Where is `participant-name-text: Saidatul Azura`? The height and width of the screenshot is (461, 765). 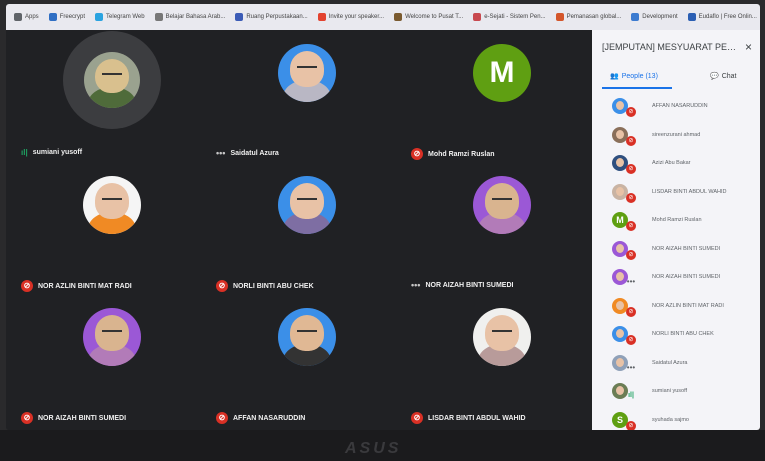 participant-name-text: Saidatul Azura is located at coordinates (254, 153).